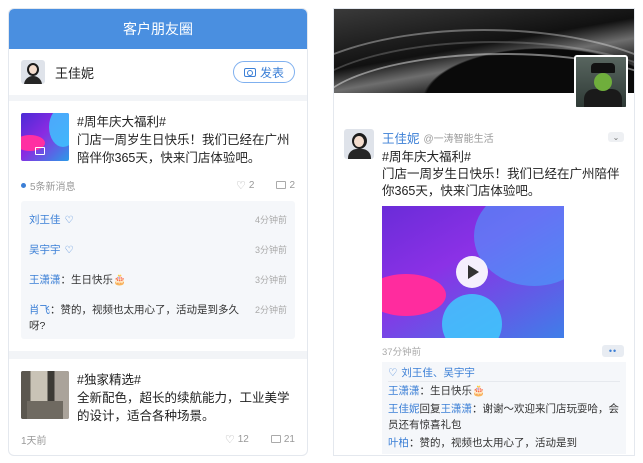 The image size is (643, 463). Describe the element at coordinates (183, 398) in the screenshot. I see `post-text: #独家精选# 全新配色，超长的续航能力，工业美学的设计，适合各种场景。` at that location.